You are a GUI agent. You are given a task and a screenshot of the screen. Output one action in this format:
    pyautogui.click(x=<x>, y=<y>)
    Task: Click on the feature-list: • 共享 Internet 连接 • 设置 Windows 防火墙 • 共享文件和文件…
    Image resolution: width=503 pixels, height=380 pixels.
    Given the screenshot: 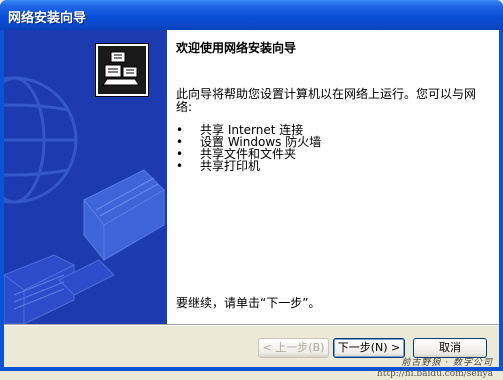 What is the action you would take?
    pyautogui.click(x=248, y=148)
    